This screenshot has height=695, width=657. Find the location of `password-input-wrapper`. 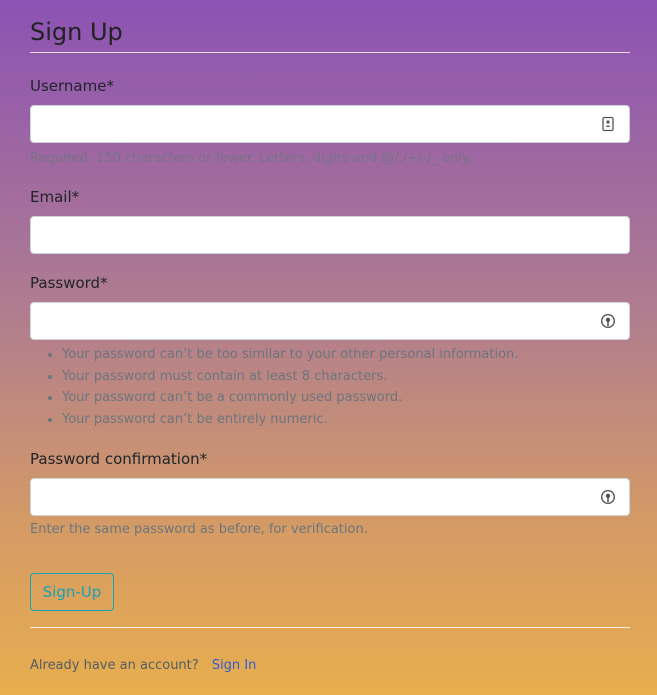

password-input-wrapper is located at coordinates (330, 321).